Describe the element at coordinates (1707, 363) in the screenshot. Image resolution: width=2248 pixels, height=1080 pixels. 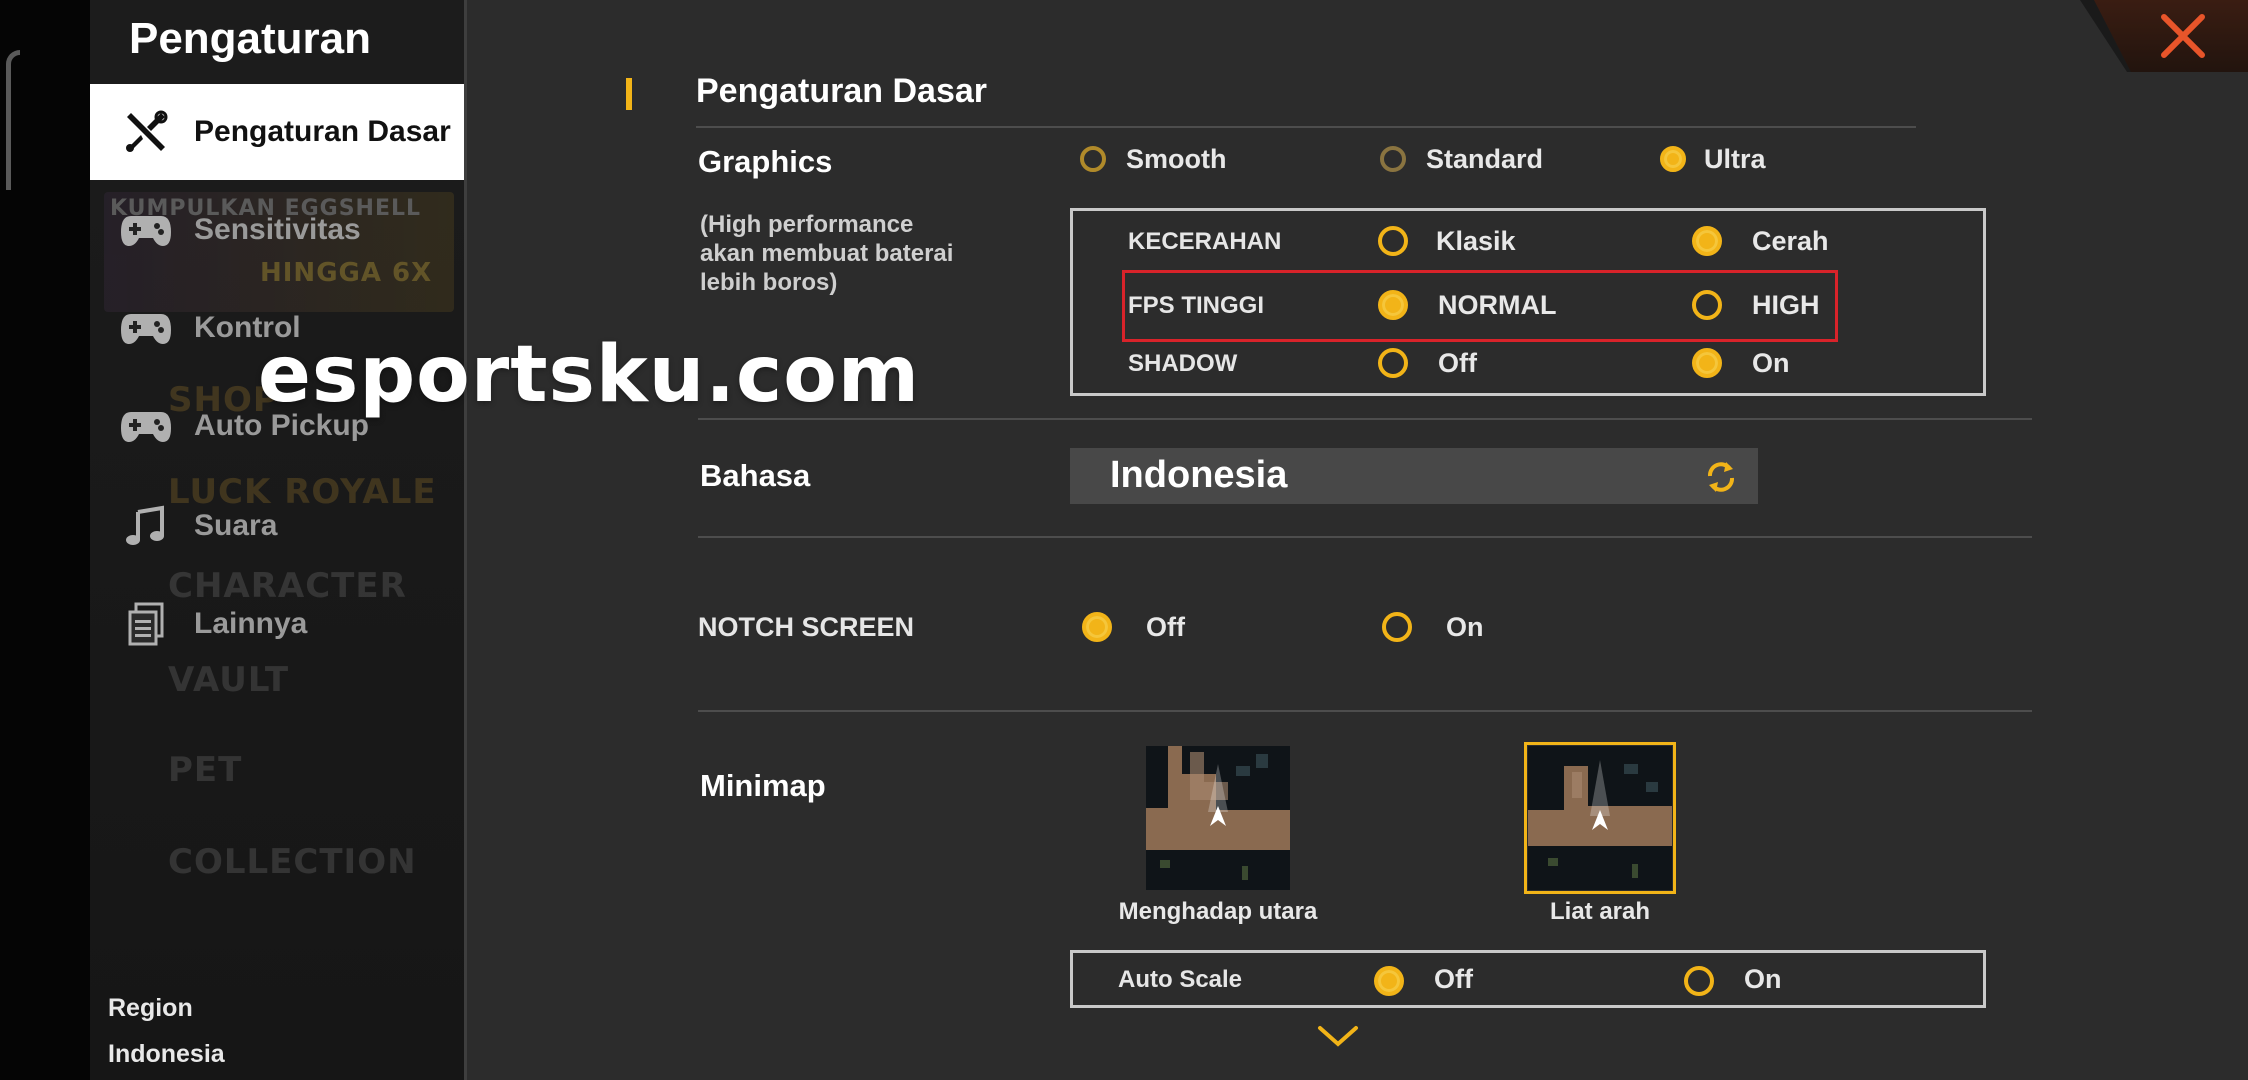
I see `shadow-on-radio` at that location.